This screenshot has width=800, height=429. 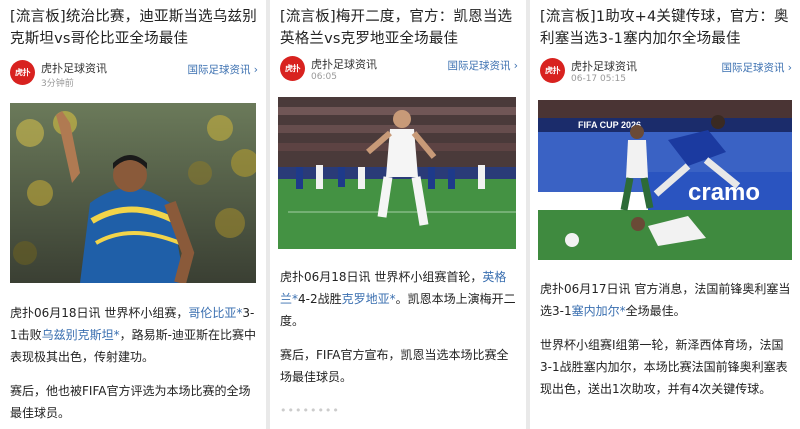 I want to click on adboard-text: cramo, so click(x=724, y=192).